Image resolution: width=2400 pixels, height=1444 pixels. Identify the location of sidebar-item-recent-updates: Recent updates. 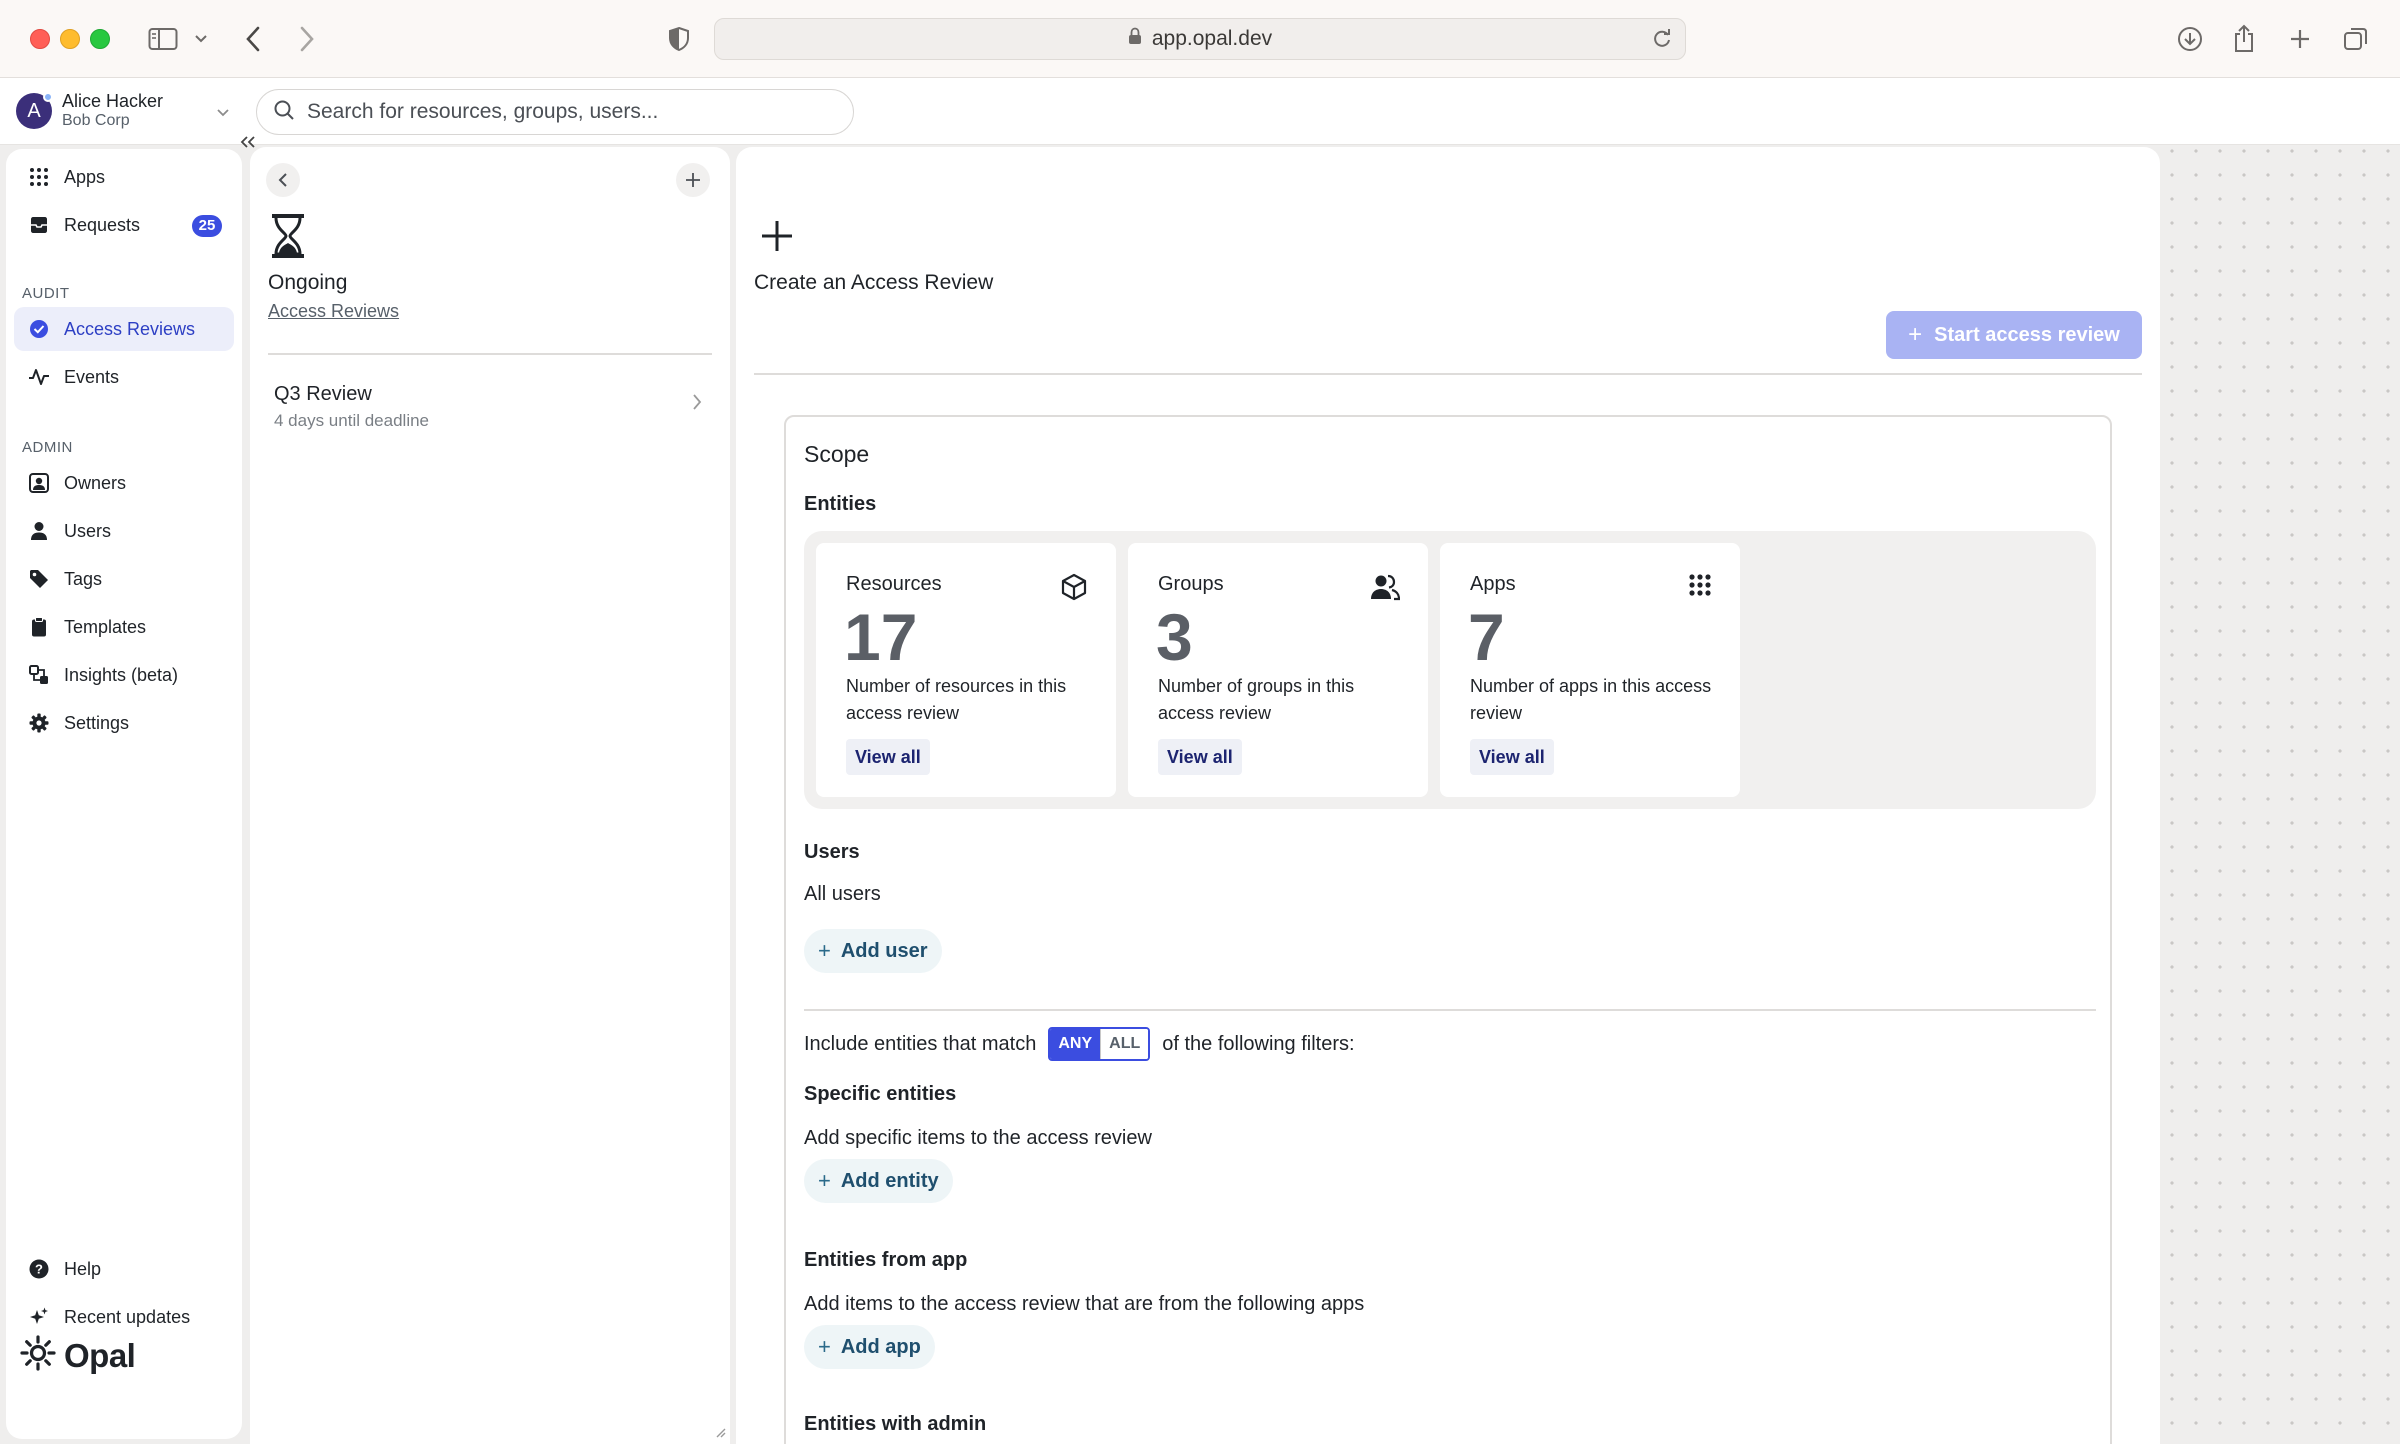
(124, 1317).